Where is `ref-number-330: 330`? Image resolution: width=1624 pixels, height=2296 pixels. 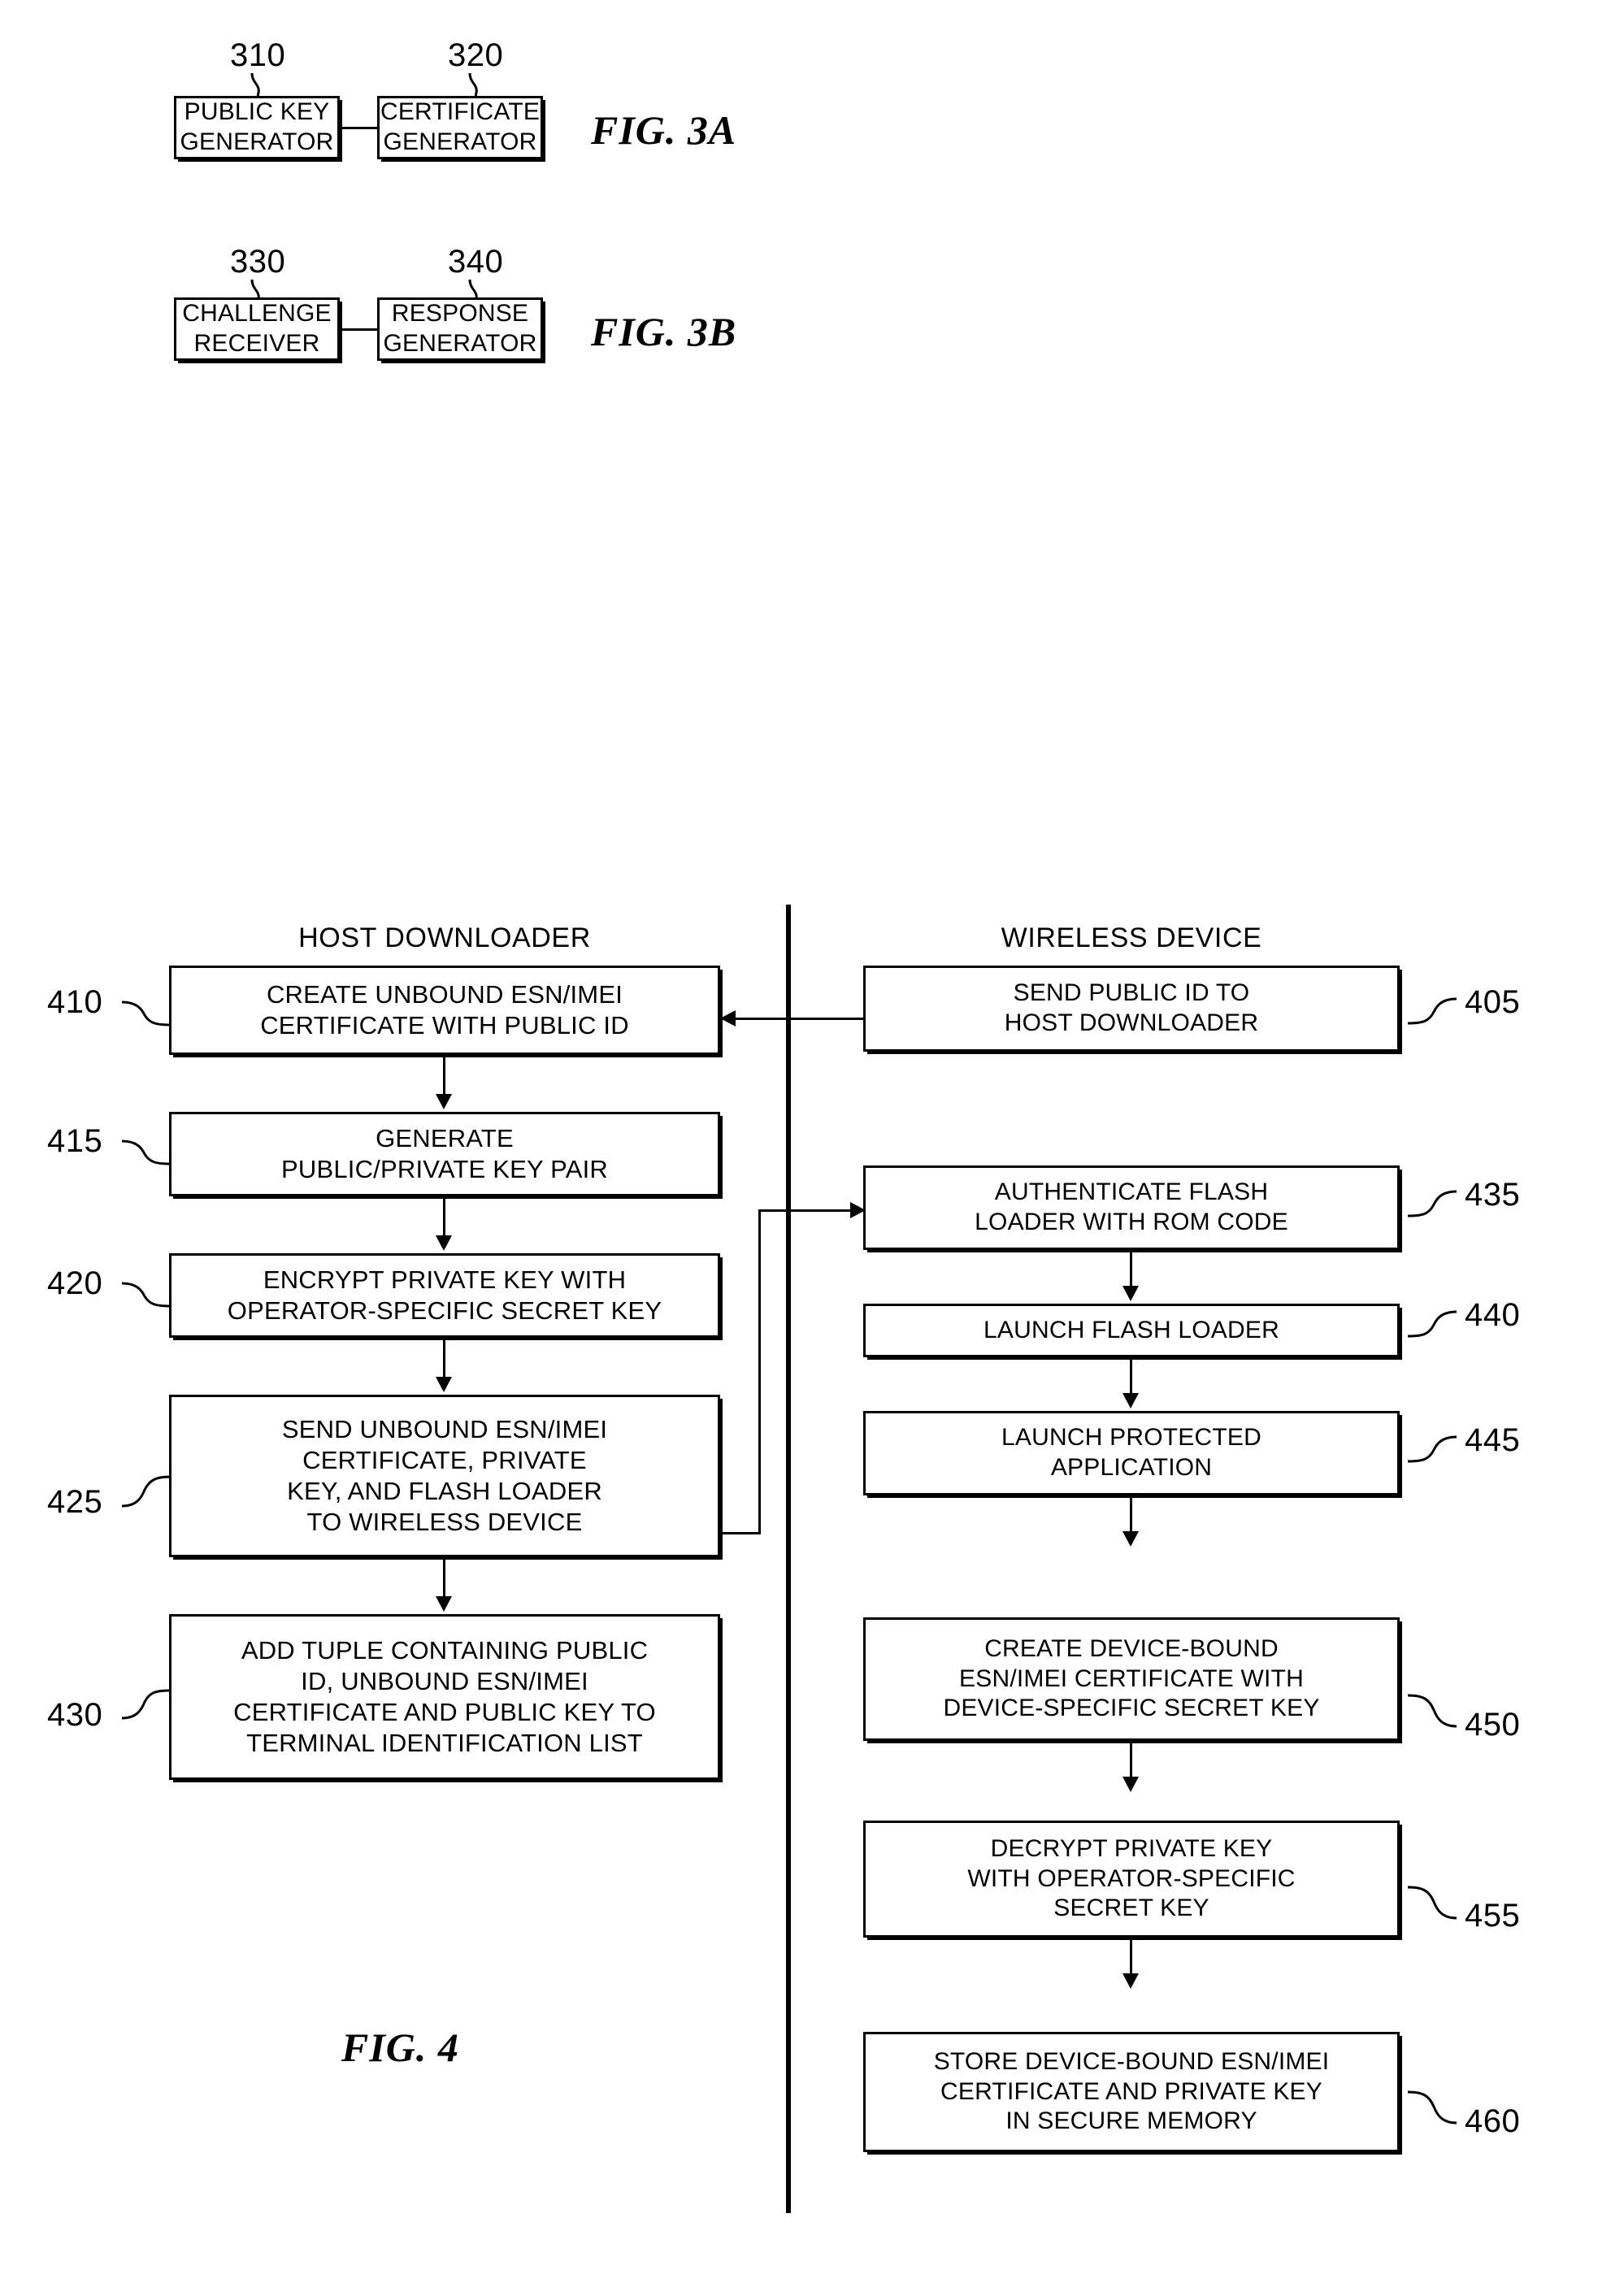
ref-number-330: 330 is located at coordinates (258, 262).